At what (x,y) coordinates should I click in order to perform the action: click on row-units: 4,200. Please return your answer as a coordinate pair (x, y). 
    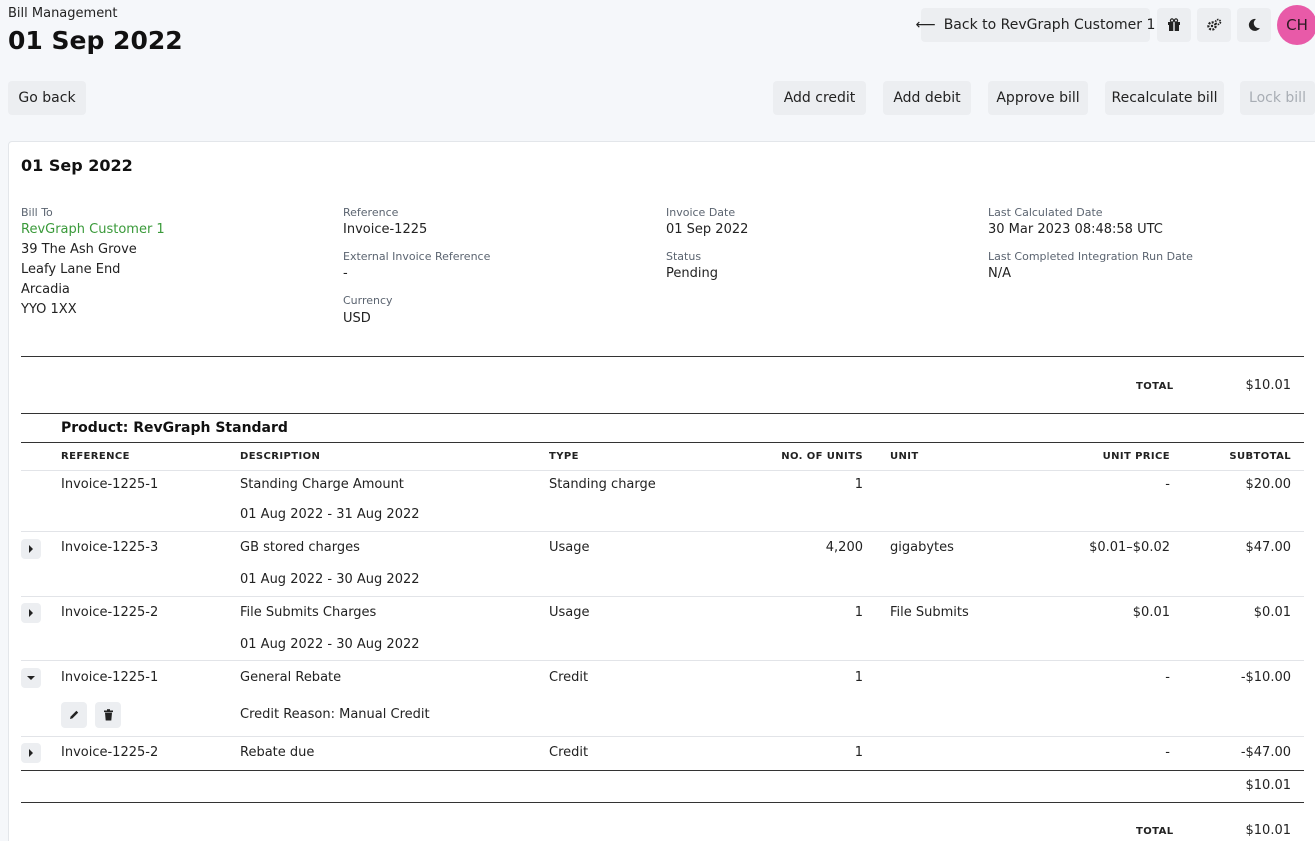
    Looking at the image, I should click on (844, 547).